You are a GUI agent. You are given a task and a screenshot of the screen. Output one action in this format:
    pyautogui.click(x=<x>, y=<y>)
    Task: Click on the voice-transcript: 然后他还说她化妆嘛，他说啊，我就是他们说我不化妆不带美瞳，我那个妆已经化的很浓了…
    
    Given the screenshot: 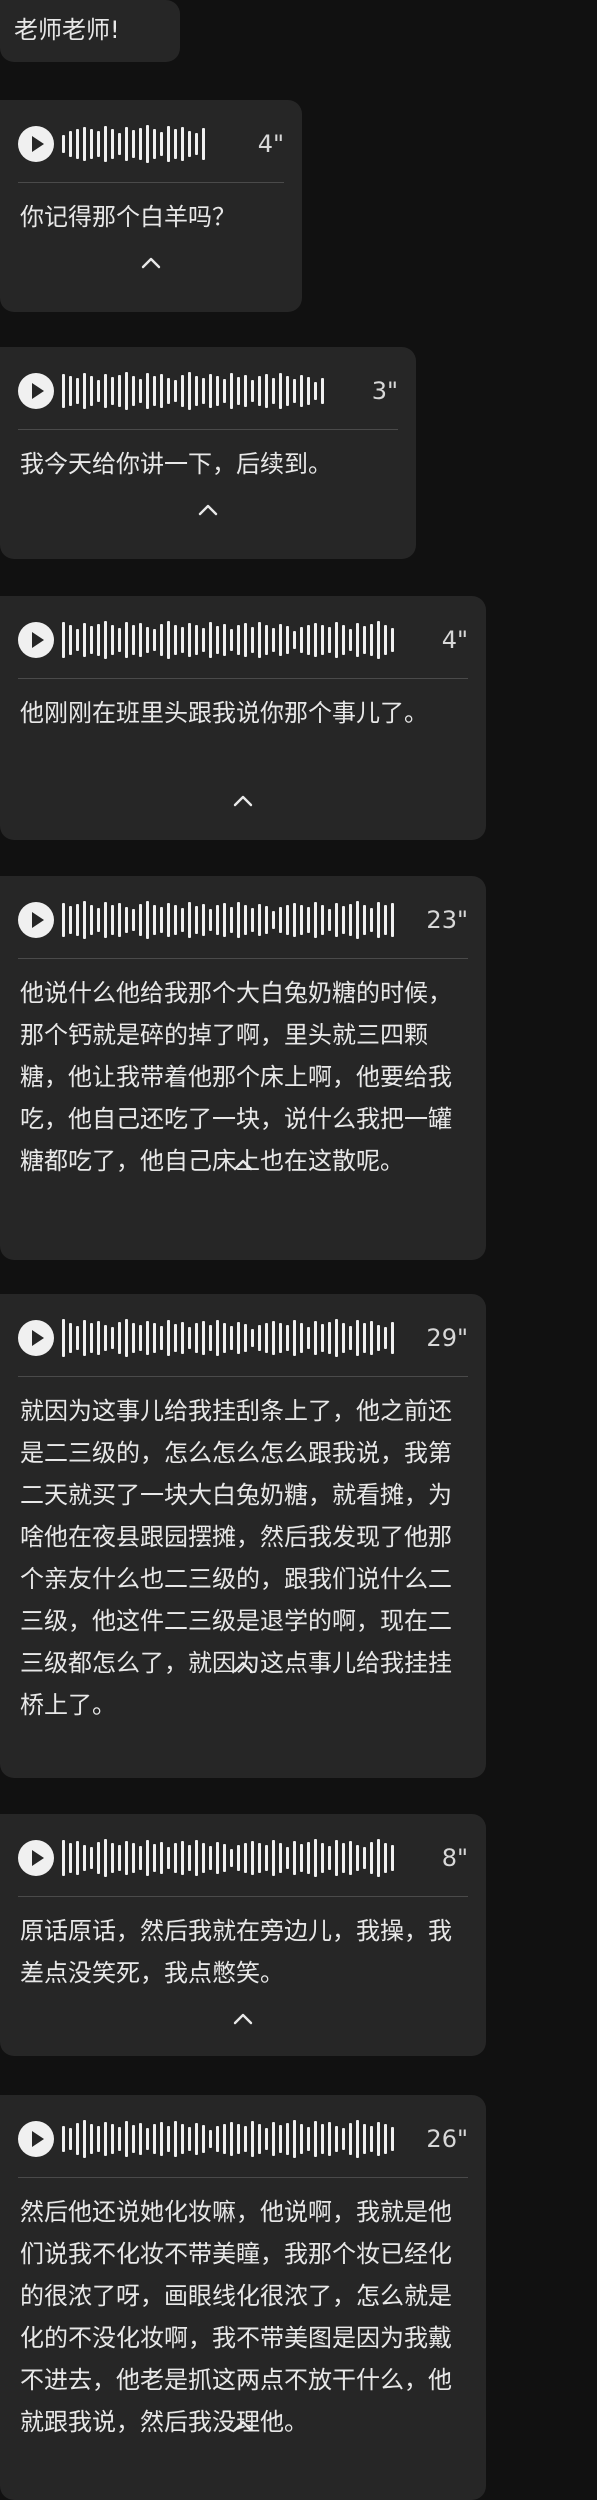 What is the action you would take?
    pyautogui.click(x=236, y=2317)
    